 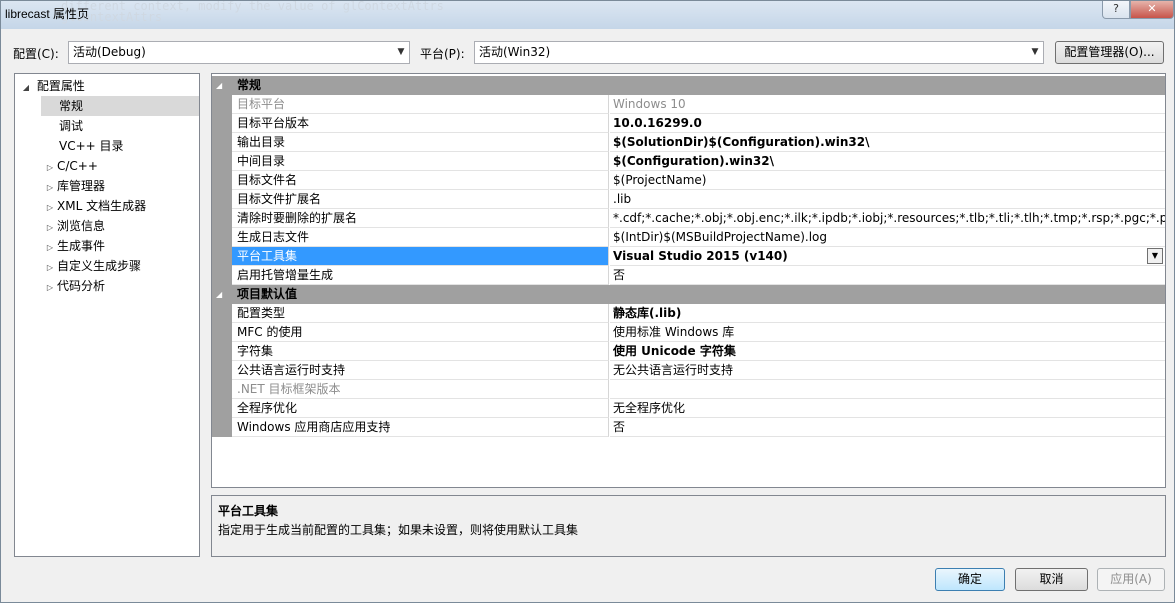 I want to click on property-value-text: 无全程序优化, so click(x=649, y=408).